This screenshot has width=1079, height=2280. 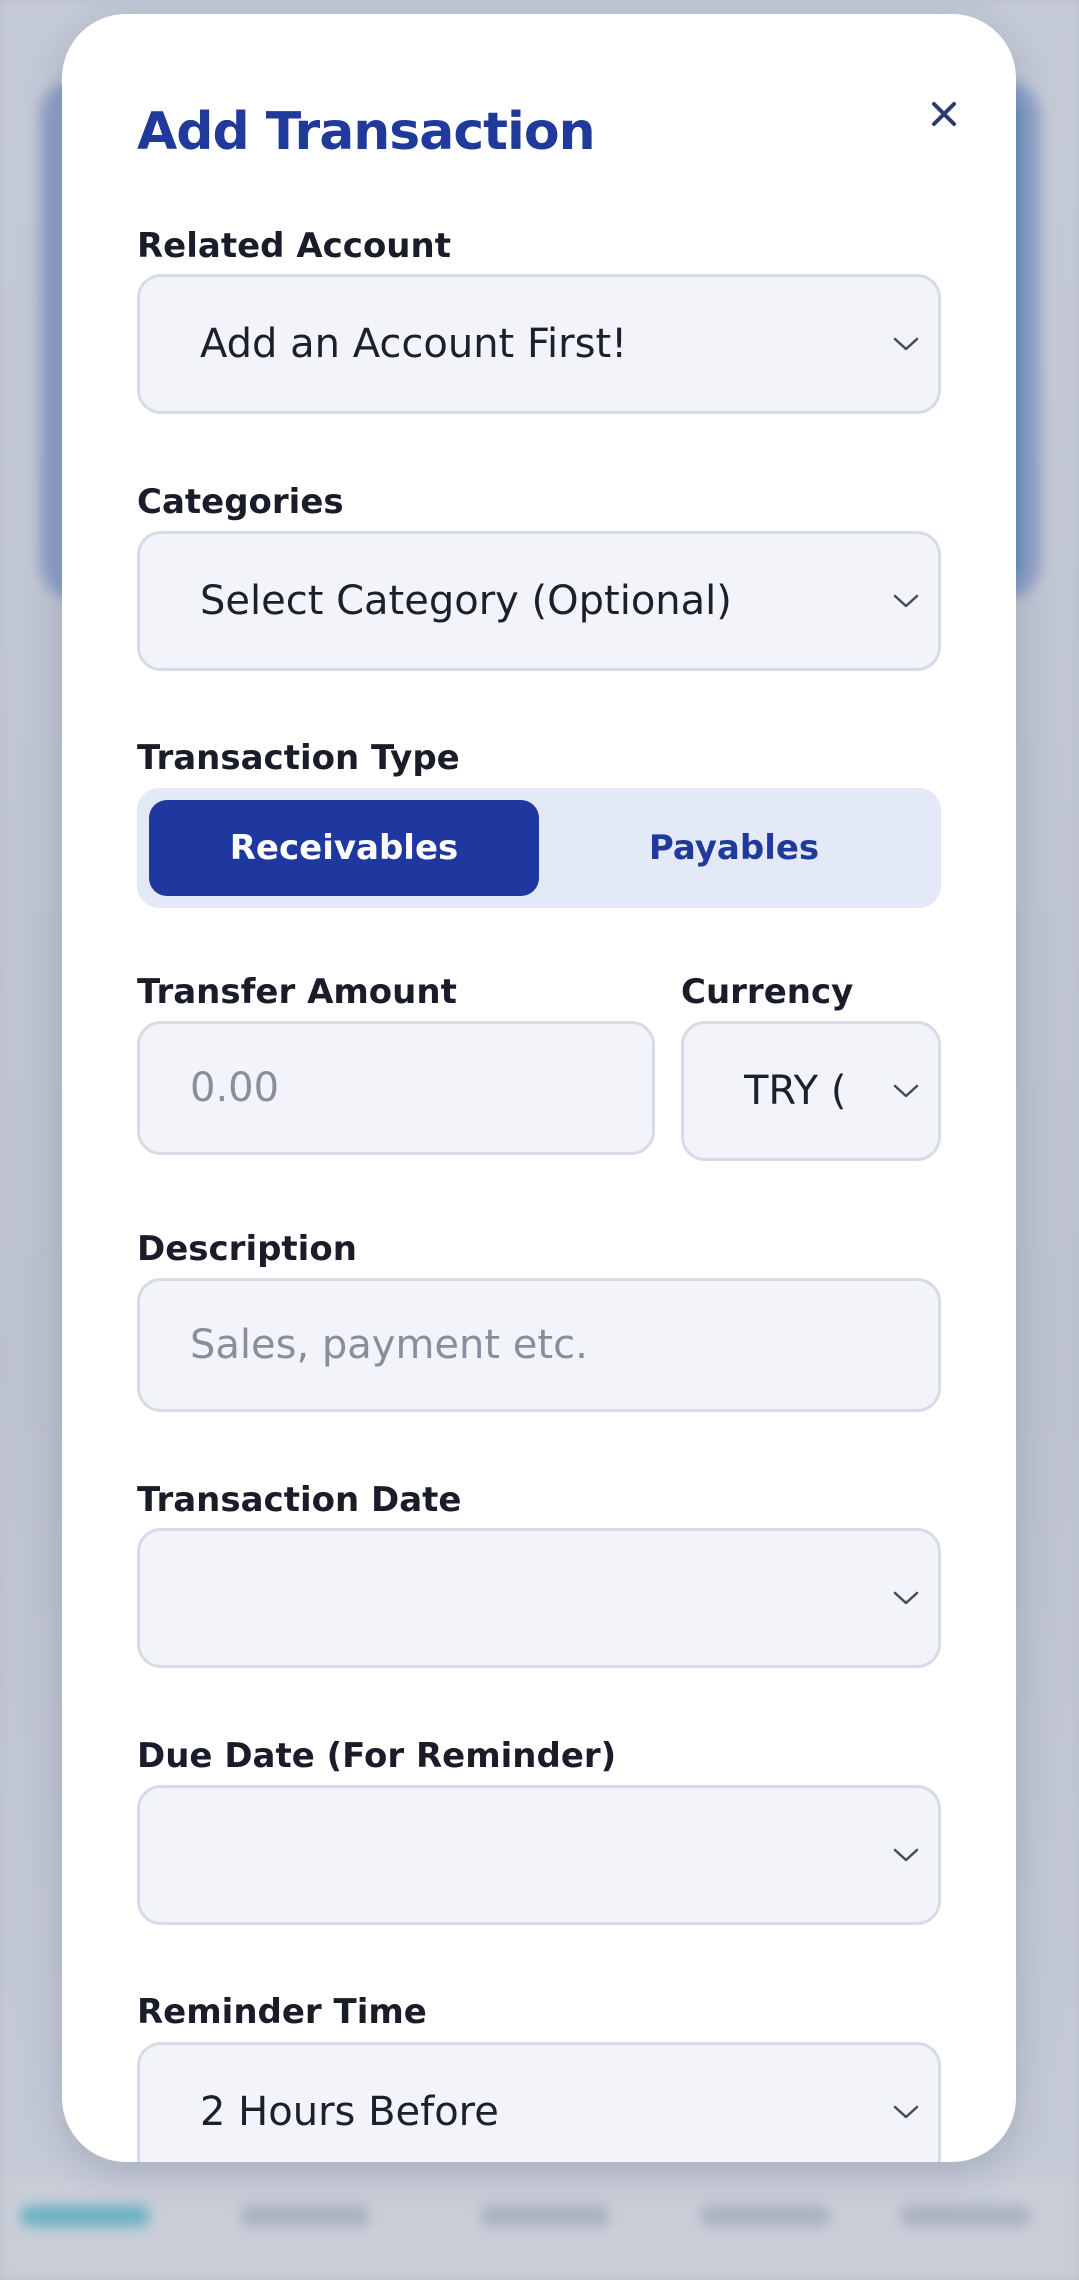 What do you see at coordinates (734, 848) in the screenshot?
I see `payables-tab: Payables` at bounding box center [734, 848].